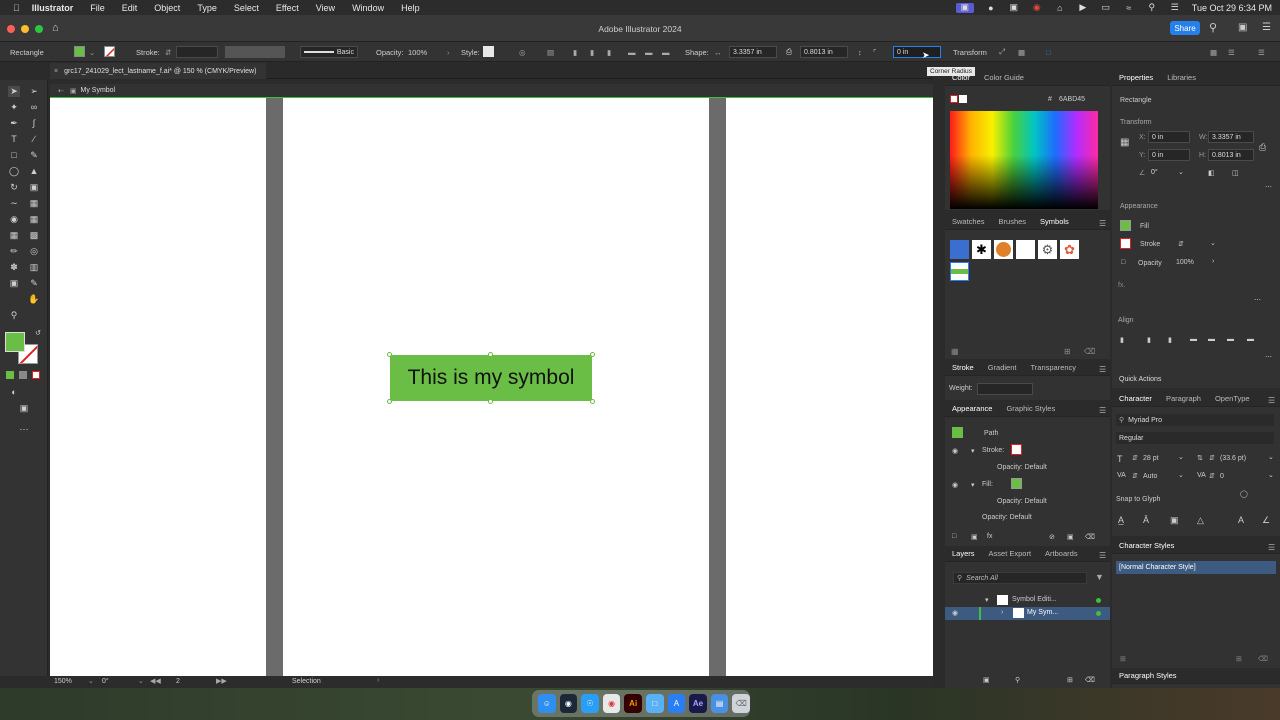  I want to click on brush-definition: Basic, so click(329, 52).